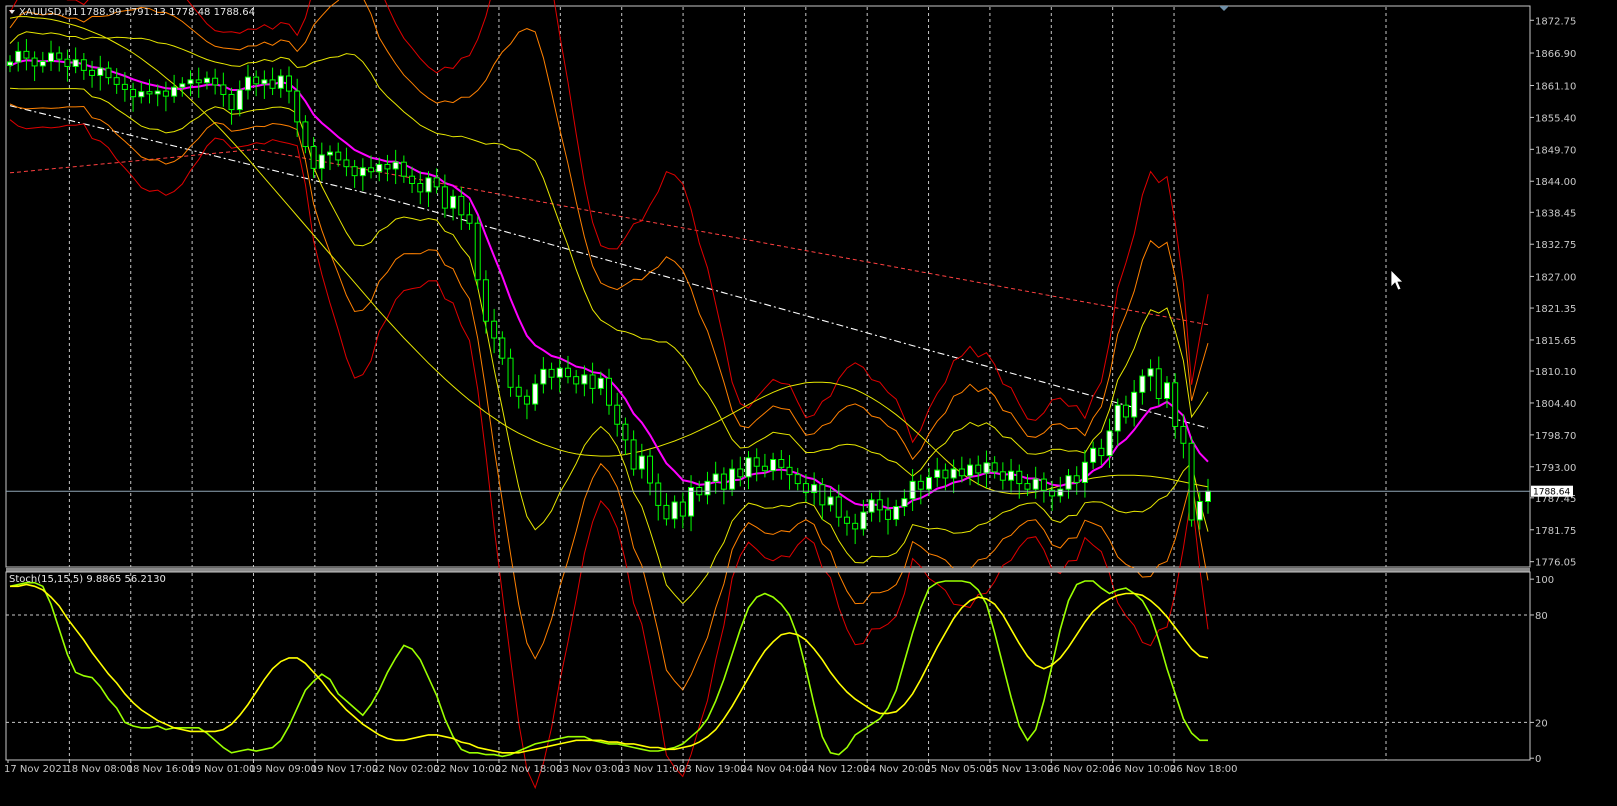  I want to click on time-tick-label: 24 Nov 04:00, so click(773, 769).